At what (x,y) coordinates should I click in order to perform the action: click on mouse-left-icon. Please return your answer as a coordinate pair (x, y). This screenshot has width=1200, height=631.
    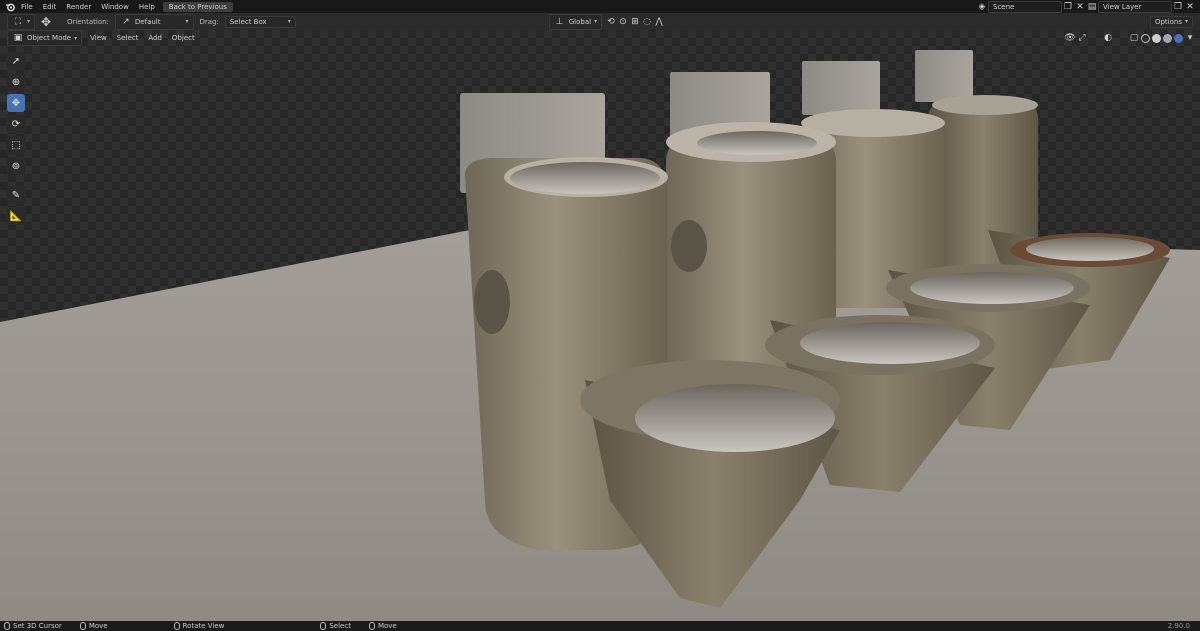
    Looking at the image, I should click on (7, 626).